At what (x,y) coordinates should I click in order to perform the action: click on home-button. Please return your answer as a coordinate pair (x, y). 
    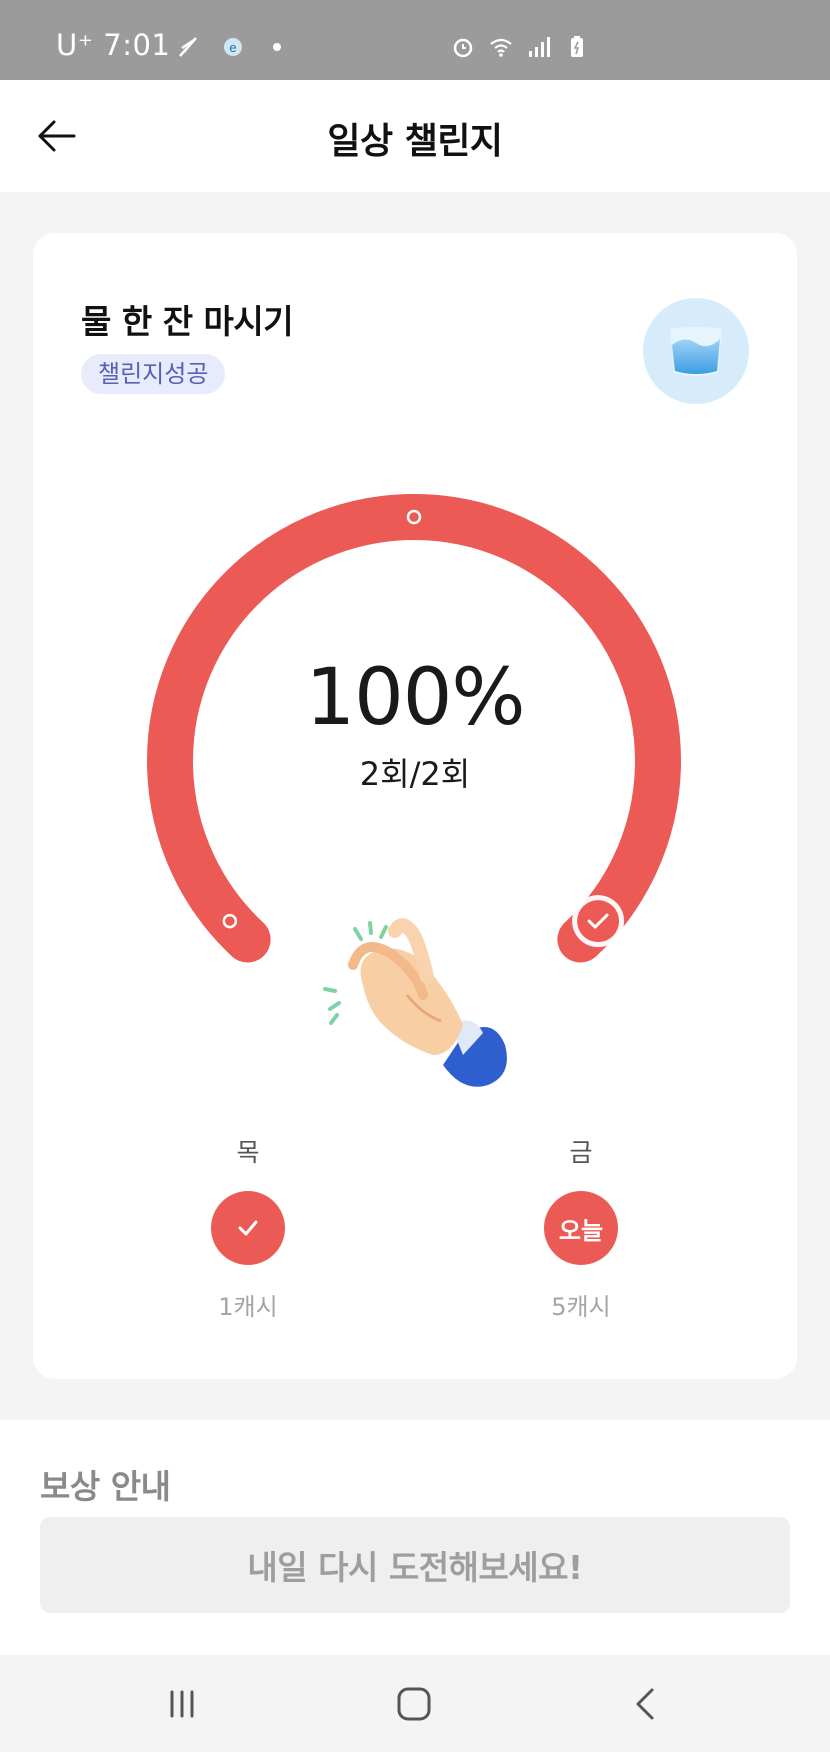
    Looking at the image, I should click on (414, 1704).